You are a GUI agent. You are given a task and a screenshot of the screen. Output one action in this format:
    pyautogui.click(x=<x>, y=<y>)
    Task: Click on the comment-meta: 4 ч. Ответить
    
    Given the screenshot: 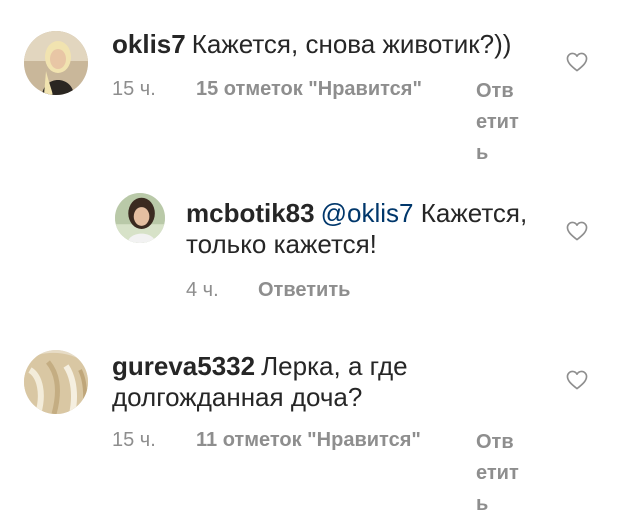 What is the action you would take?
    pyautogui.click(x=336, y=294)
    